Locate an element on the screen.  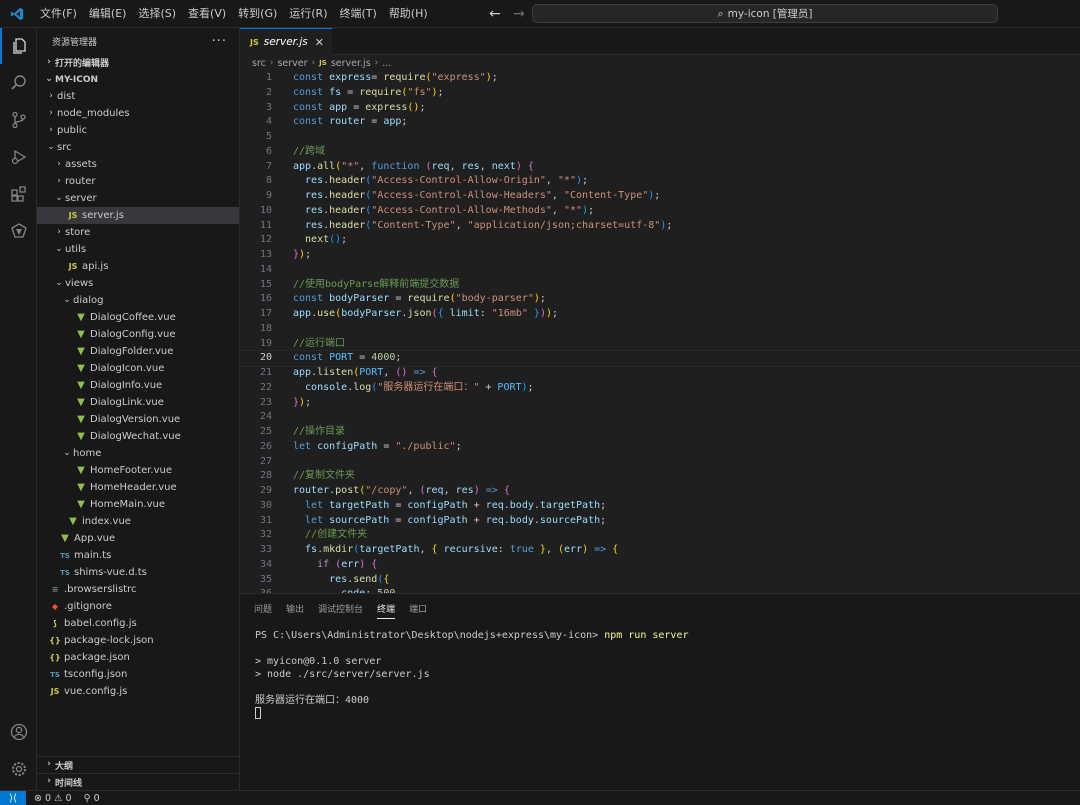
breadcrumb-file: server.js is located at coordinates (351, 63).